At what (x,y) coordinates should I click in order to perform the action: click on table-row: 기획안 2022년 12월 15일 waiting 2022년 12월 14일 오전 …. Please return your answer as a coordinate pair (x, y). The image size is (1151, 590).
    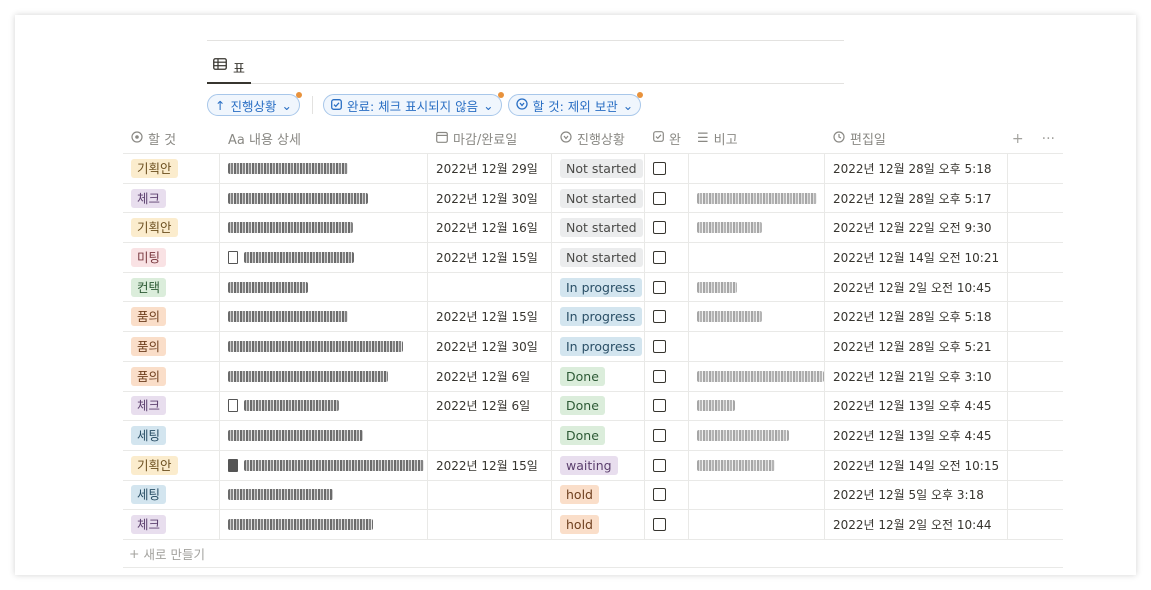
    Looking at the image, I should click on (593, 465).